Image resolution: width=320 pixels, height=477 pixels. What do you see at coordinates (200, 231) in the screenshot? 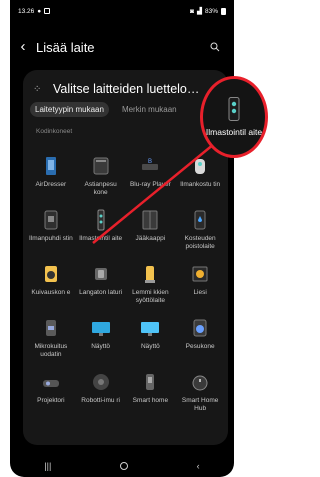
I see `device-item: Kosteuden poistolaite` at bounding box center [200, 231].